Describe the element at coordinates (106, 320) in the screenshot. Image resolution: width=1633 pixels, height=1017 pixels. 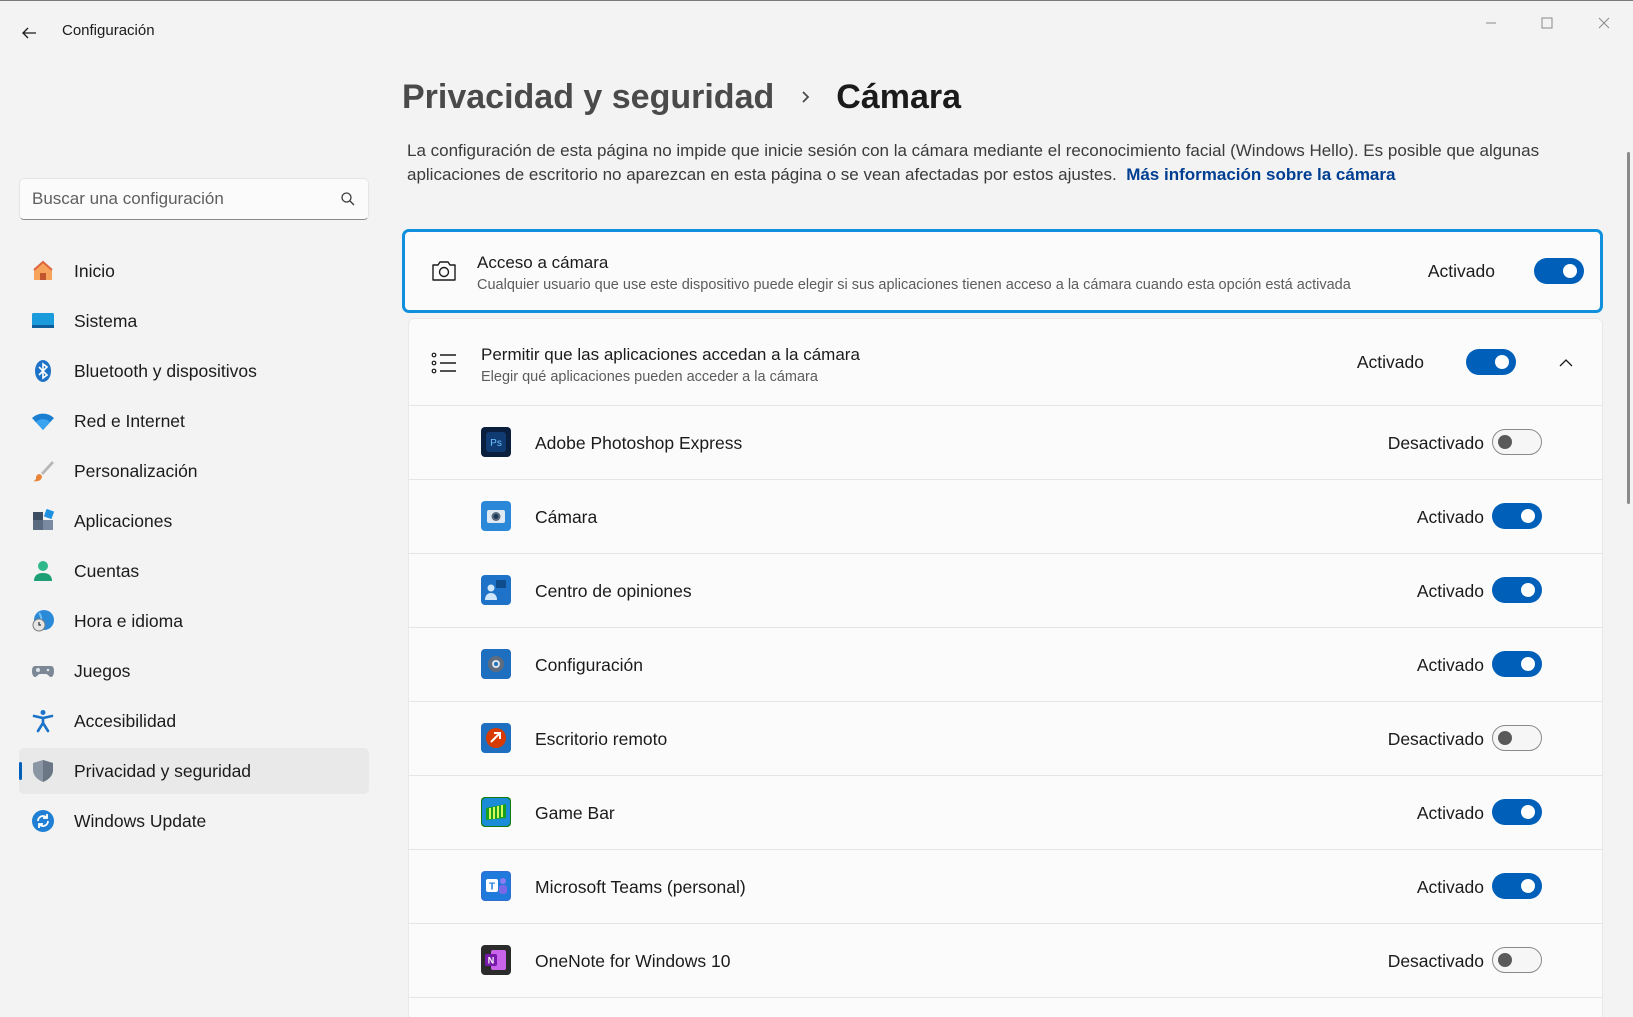
I see `sidebar-item-label: Sistema` at that location.